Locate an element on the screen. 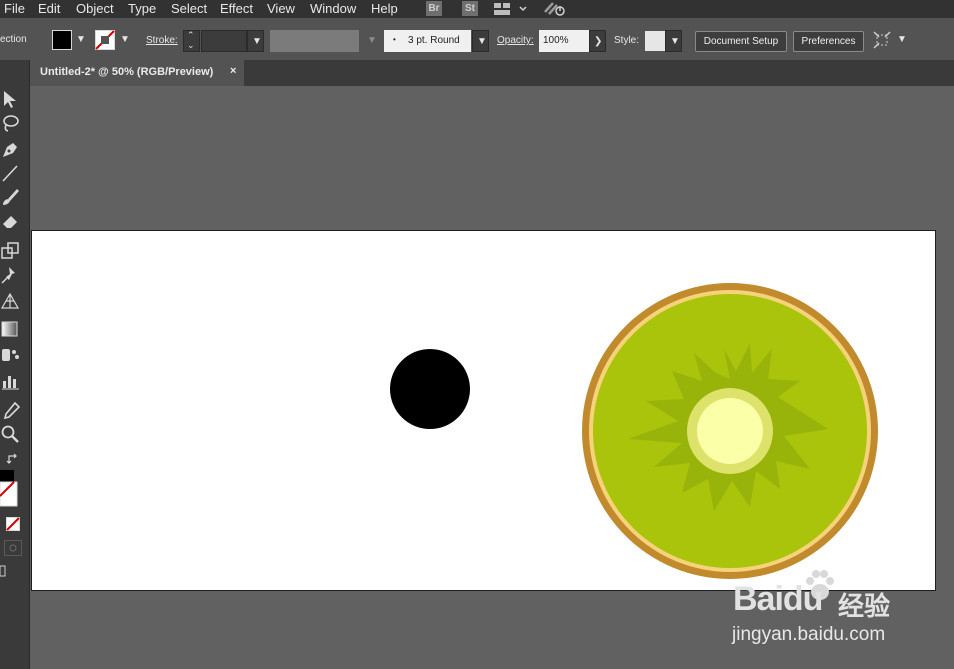  scale-icon is located at coordinates (11, 251).